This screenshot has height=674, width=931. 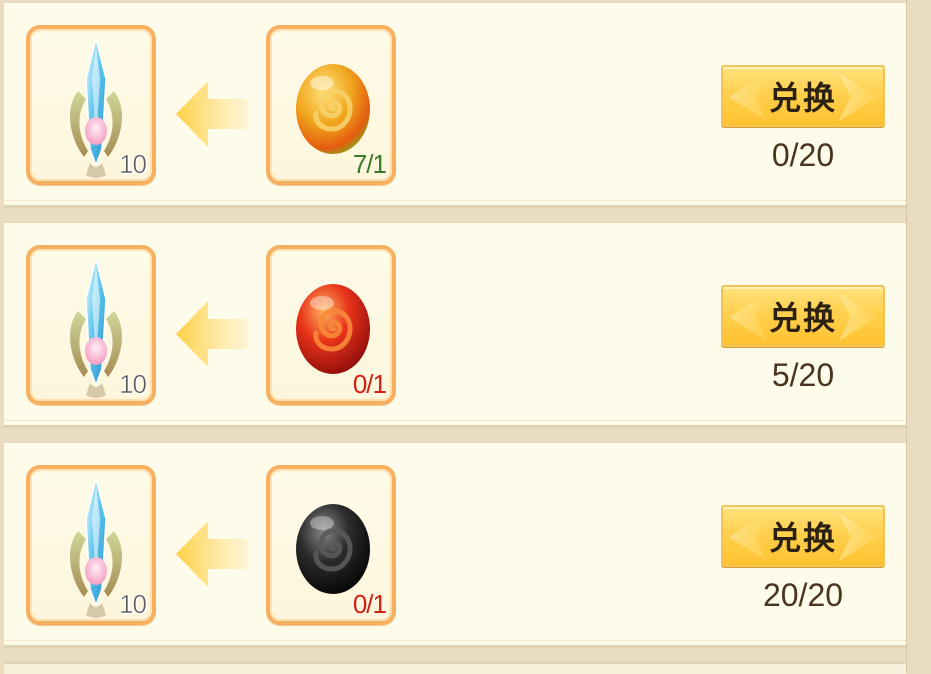 I want to click on amber-orb-icon, so click(x=333, y=109).